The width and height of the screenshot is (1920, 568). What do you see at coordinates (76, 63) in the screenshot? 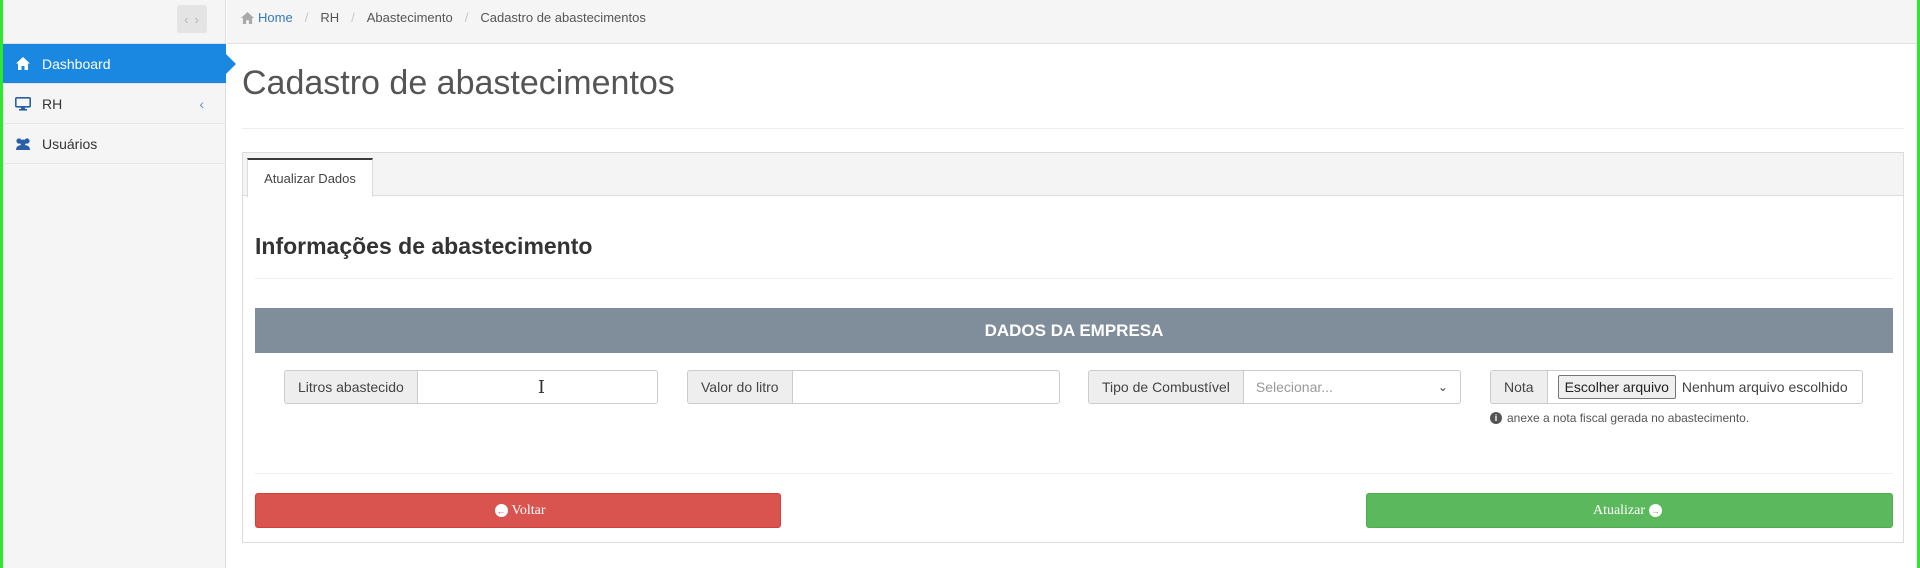
I see `sidebar-item-label: Dashboard` at bounding box center [76, 63].